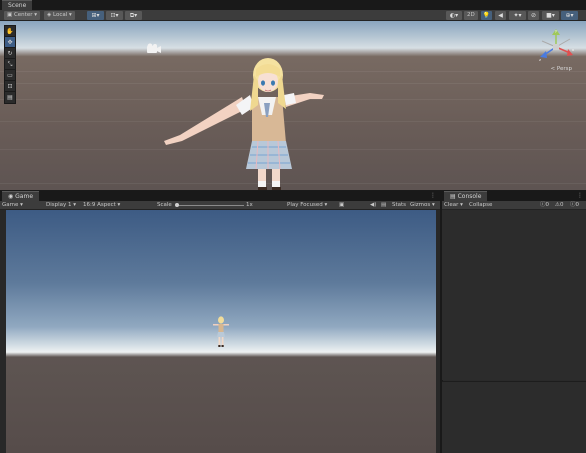 The height and width of the screenshot is (453, 586). Describe the element at coordinates (95, 15) in the screenshot. I see `grid-snap-icon: ⊞▾` at that location.